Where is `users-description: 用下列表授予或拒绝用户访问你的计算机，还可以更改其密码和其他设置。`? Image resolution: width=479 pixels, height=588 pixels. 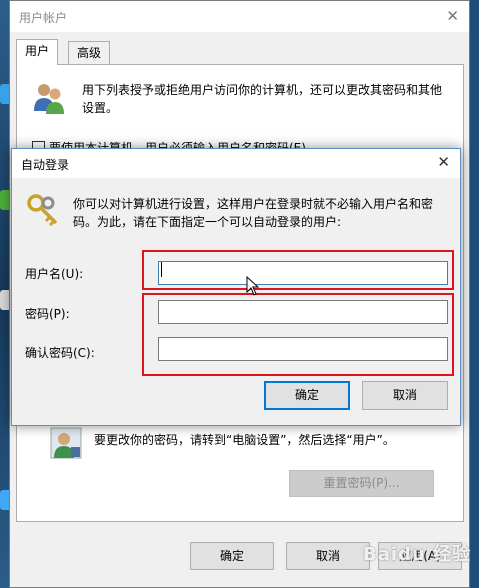 users-description: 用下列表授予或拒绝用户访问你的计算机，还可以更改其密码和其他设置。 is located at coordinates (262, 99).